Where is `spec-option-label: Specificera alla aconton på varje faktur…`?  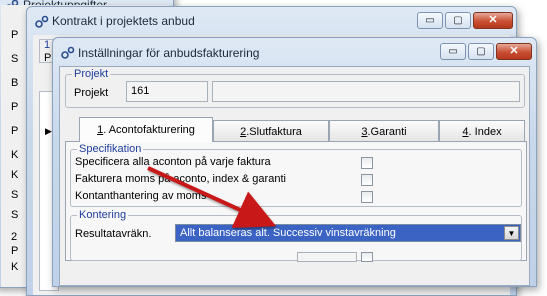
spec-option-label: Specificera alla aconton på varje faktur… is located at coordinates (173, 162).